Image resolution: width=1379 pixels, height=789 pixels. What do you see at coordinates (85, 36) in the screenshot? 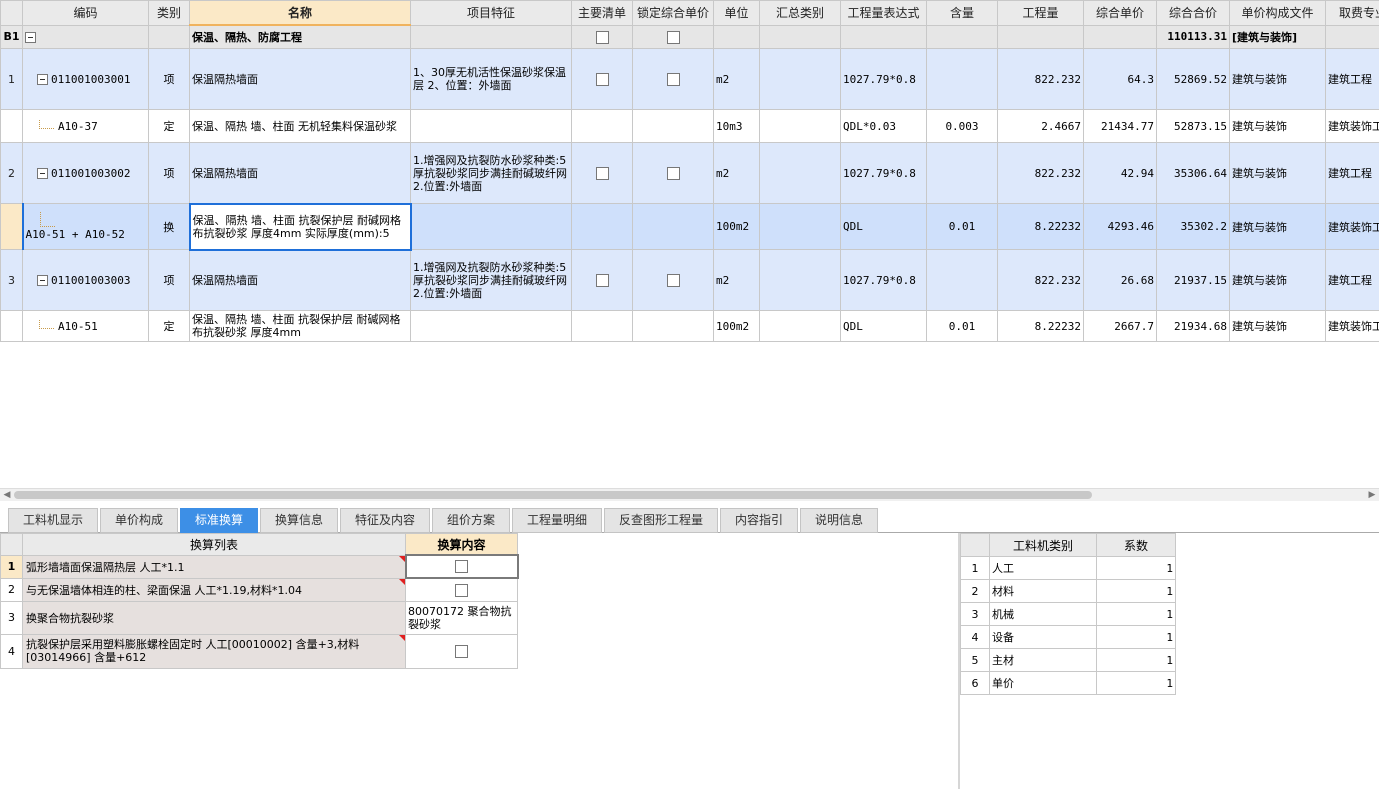
I see `collapse-cell` at bounding box center [85, 36].